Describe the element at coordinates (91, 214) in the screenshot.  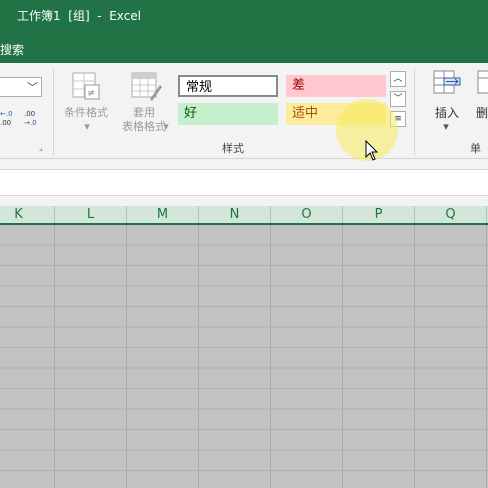
I see `column-header: L` at that location.